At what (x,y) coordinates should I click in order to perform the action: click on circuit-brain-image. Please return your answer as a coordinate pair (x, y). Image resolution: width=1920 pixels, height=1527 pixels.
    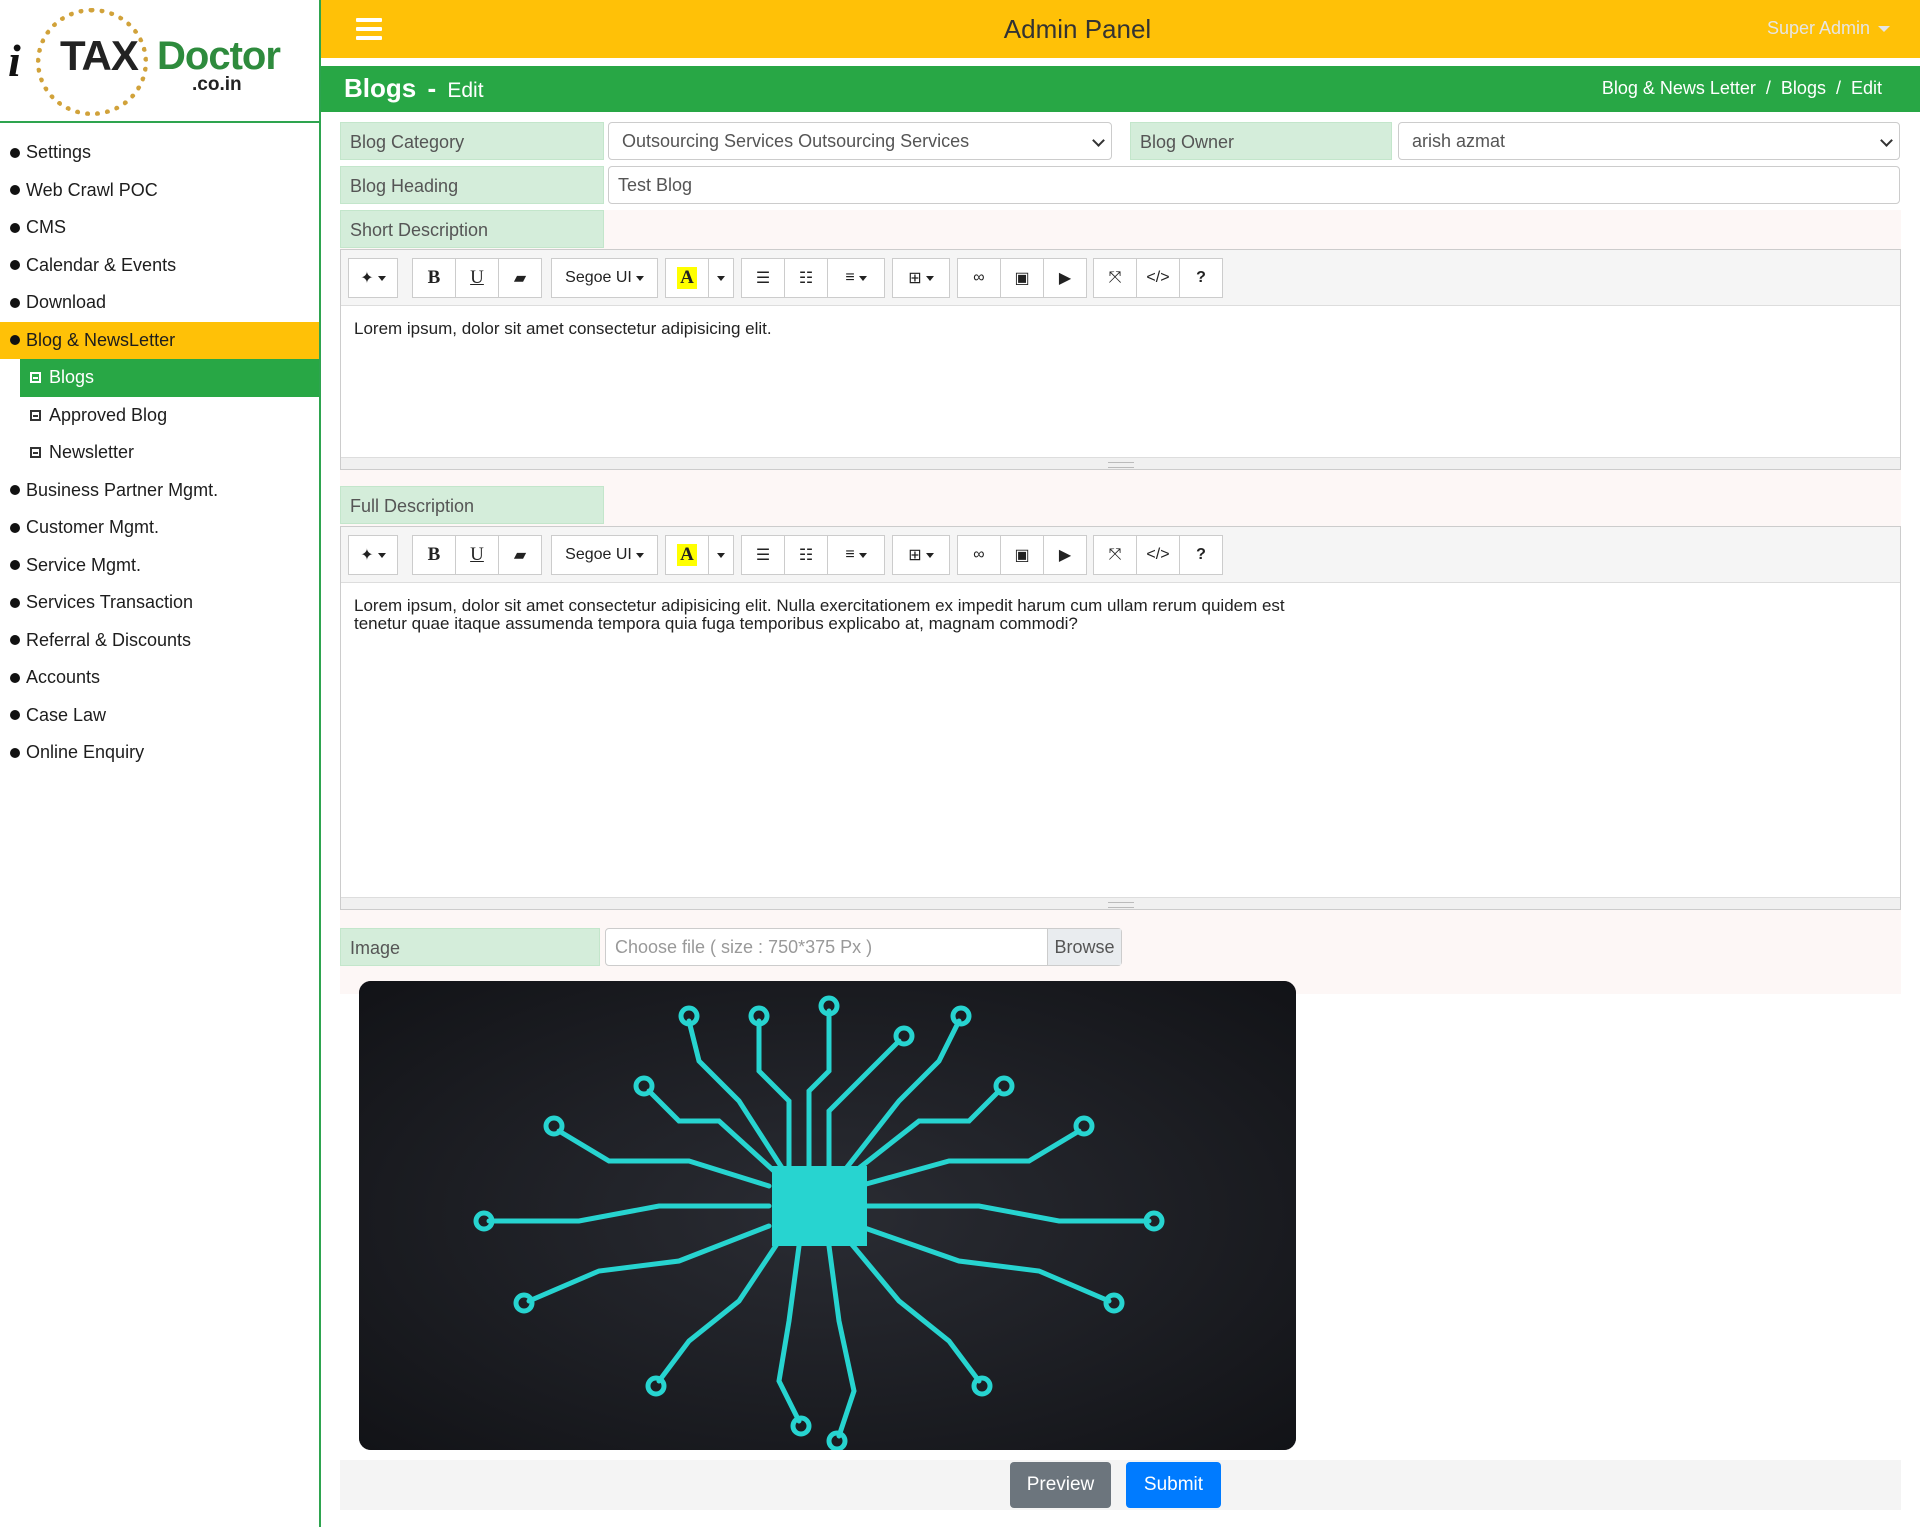
    Looking at the image, I should click on (827, 1215).